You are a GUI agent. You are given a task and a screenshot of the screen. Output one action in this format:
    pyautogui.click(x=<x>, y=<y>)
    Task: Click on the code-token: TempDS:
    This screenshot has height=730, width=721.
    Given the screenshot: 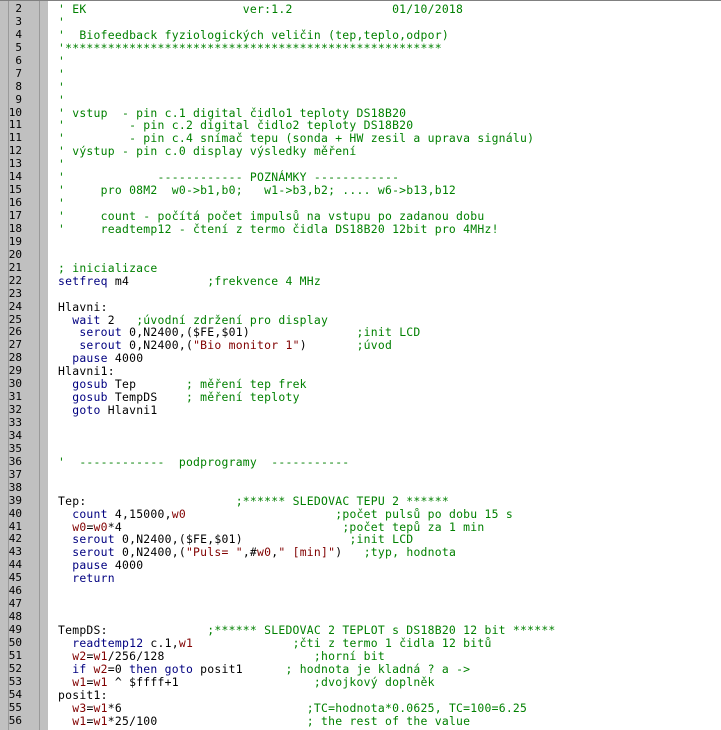 What is the action you would take?
    pyautogui.click(x=133, y=630)
    